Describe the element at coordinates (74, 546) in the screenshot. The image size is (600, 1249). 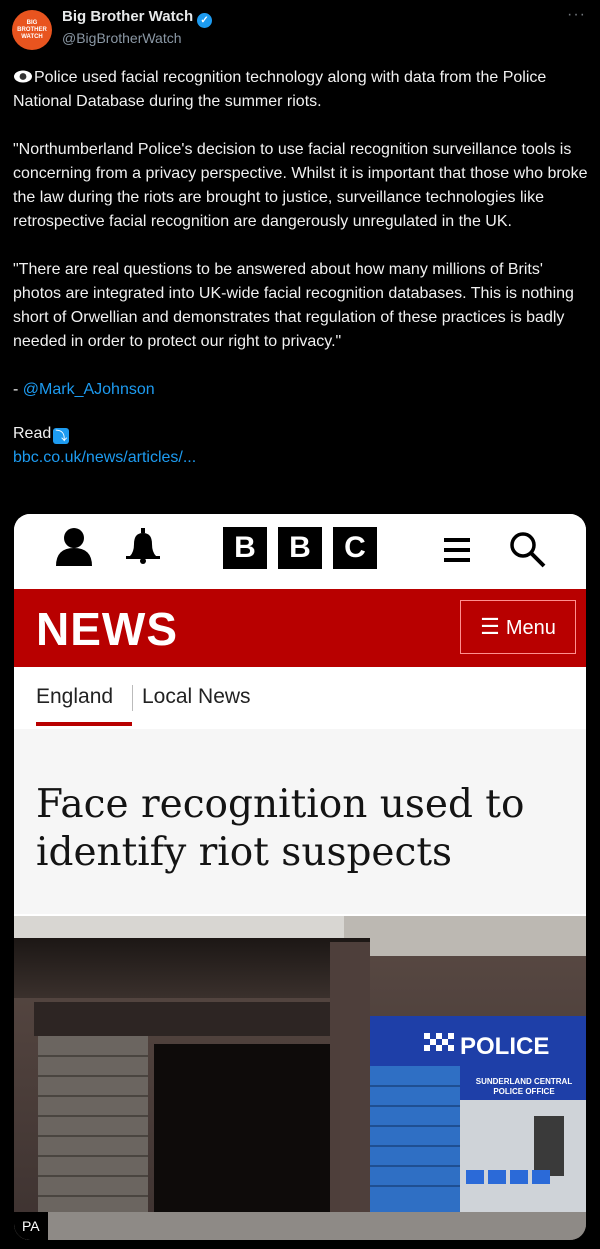
I see `account-icon` at that location.